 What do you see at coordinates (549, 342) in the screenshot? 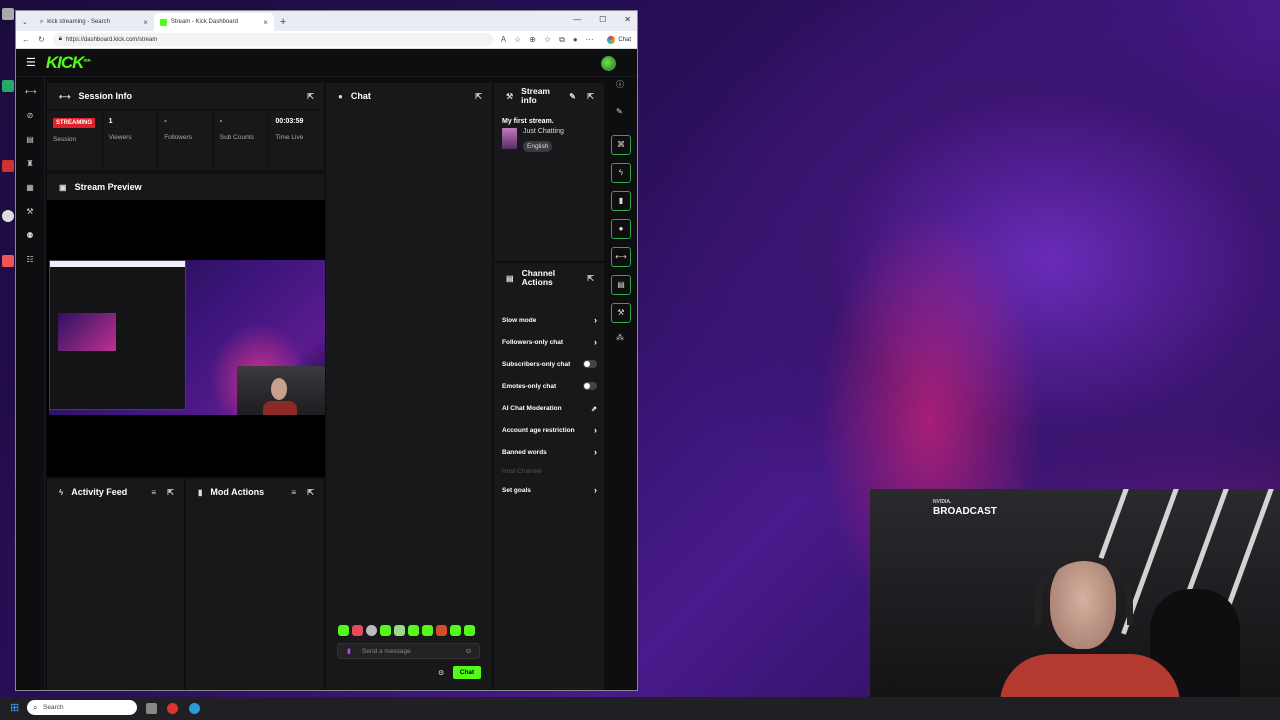
I see `action-followers-only: Followers-only chat ›` at bounding box center [549, 342].